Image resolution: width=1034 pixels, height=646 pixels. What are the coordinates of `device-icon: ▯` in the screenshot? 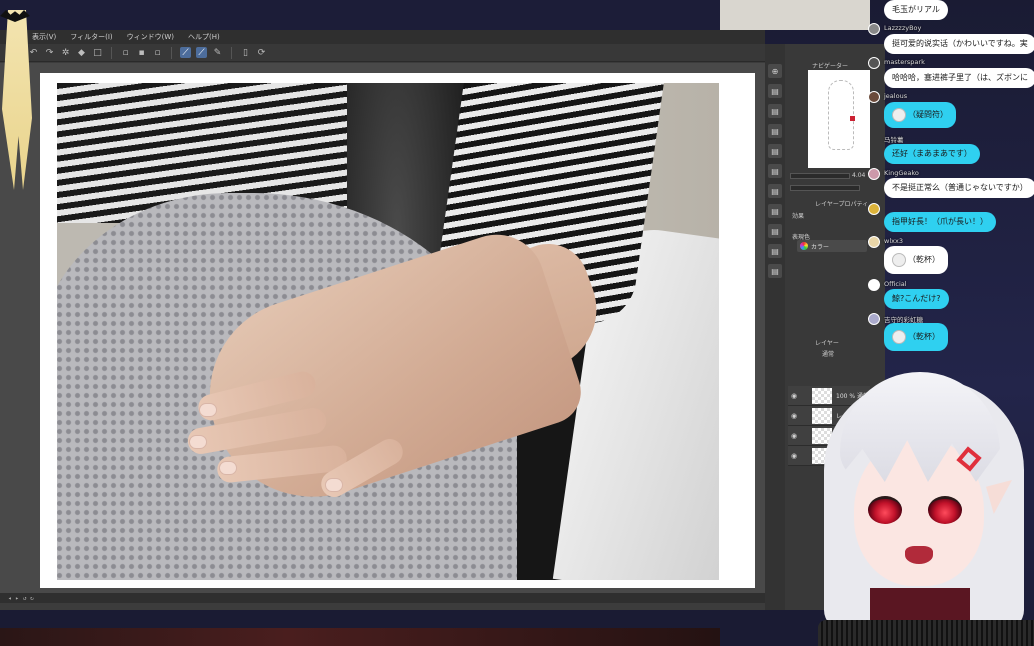 It's located at (245, 52).